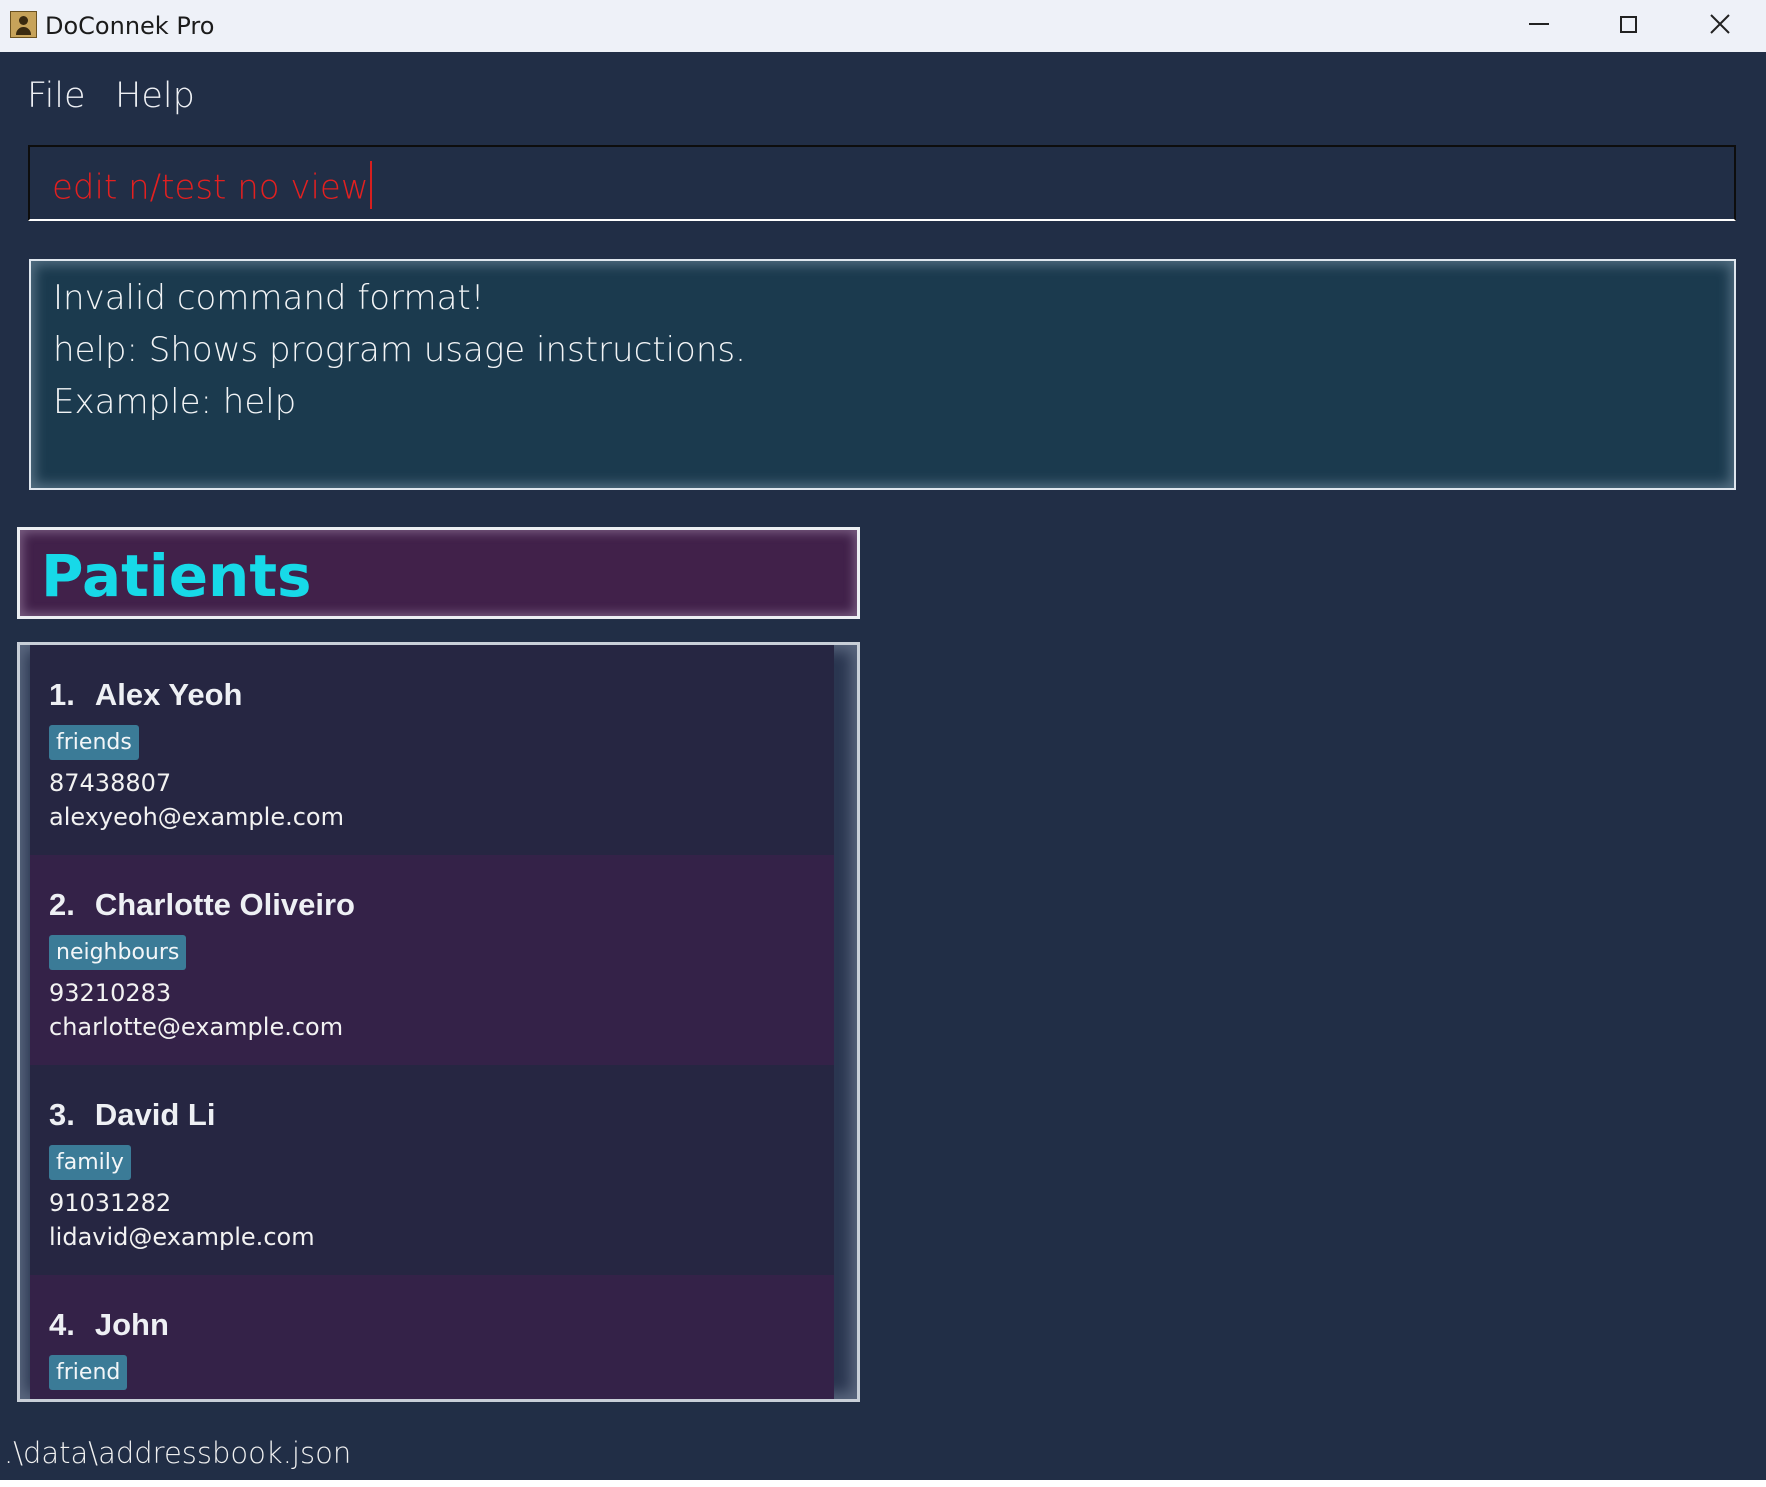  Describe the element at coordinates (130, 26) in the screenshot. I see `window-title: DoConnek Pro` at that location.